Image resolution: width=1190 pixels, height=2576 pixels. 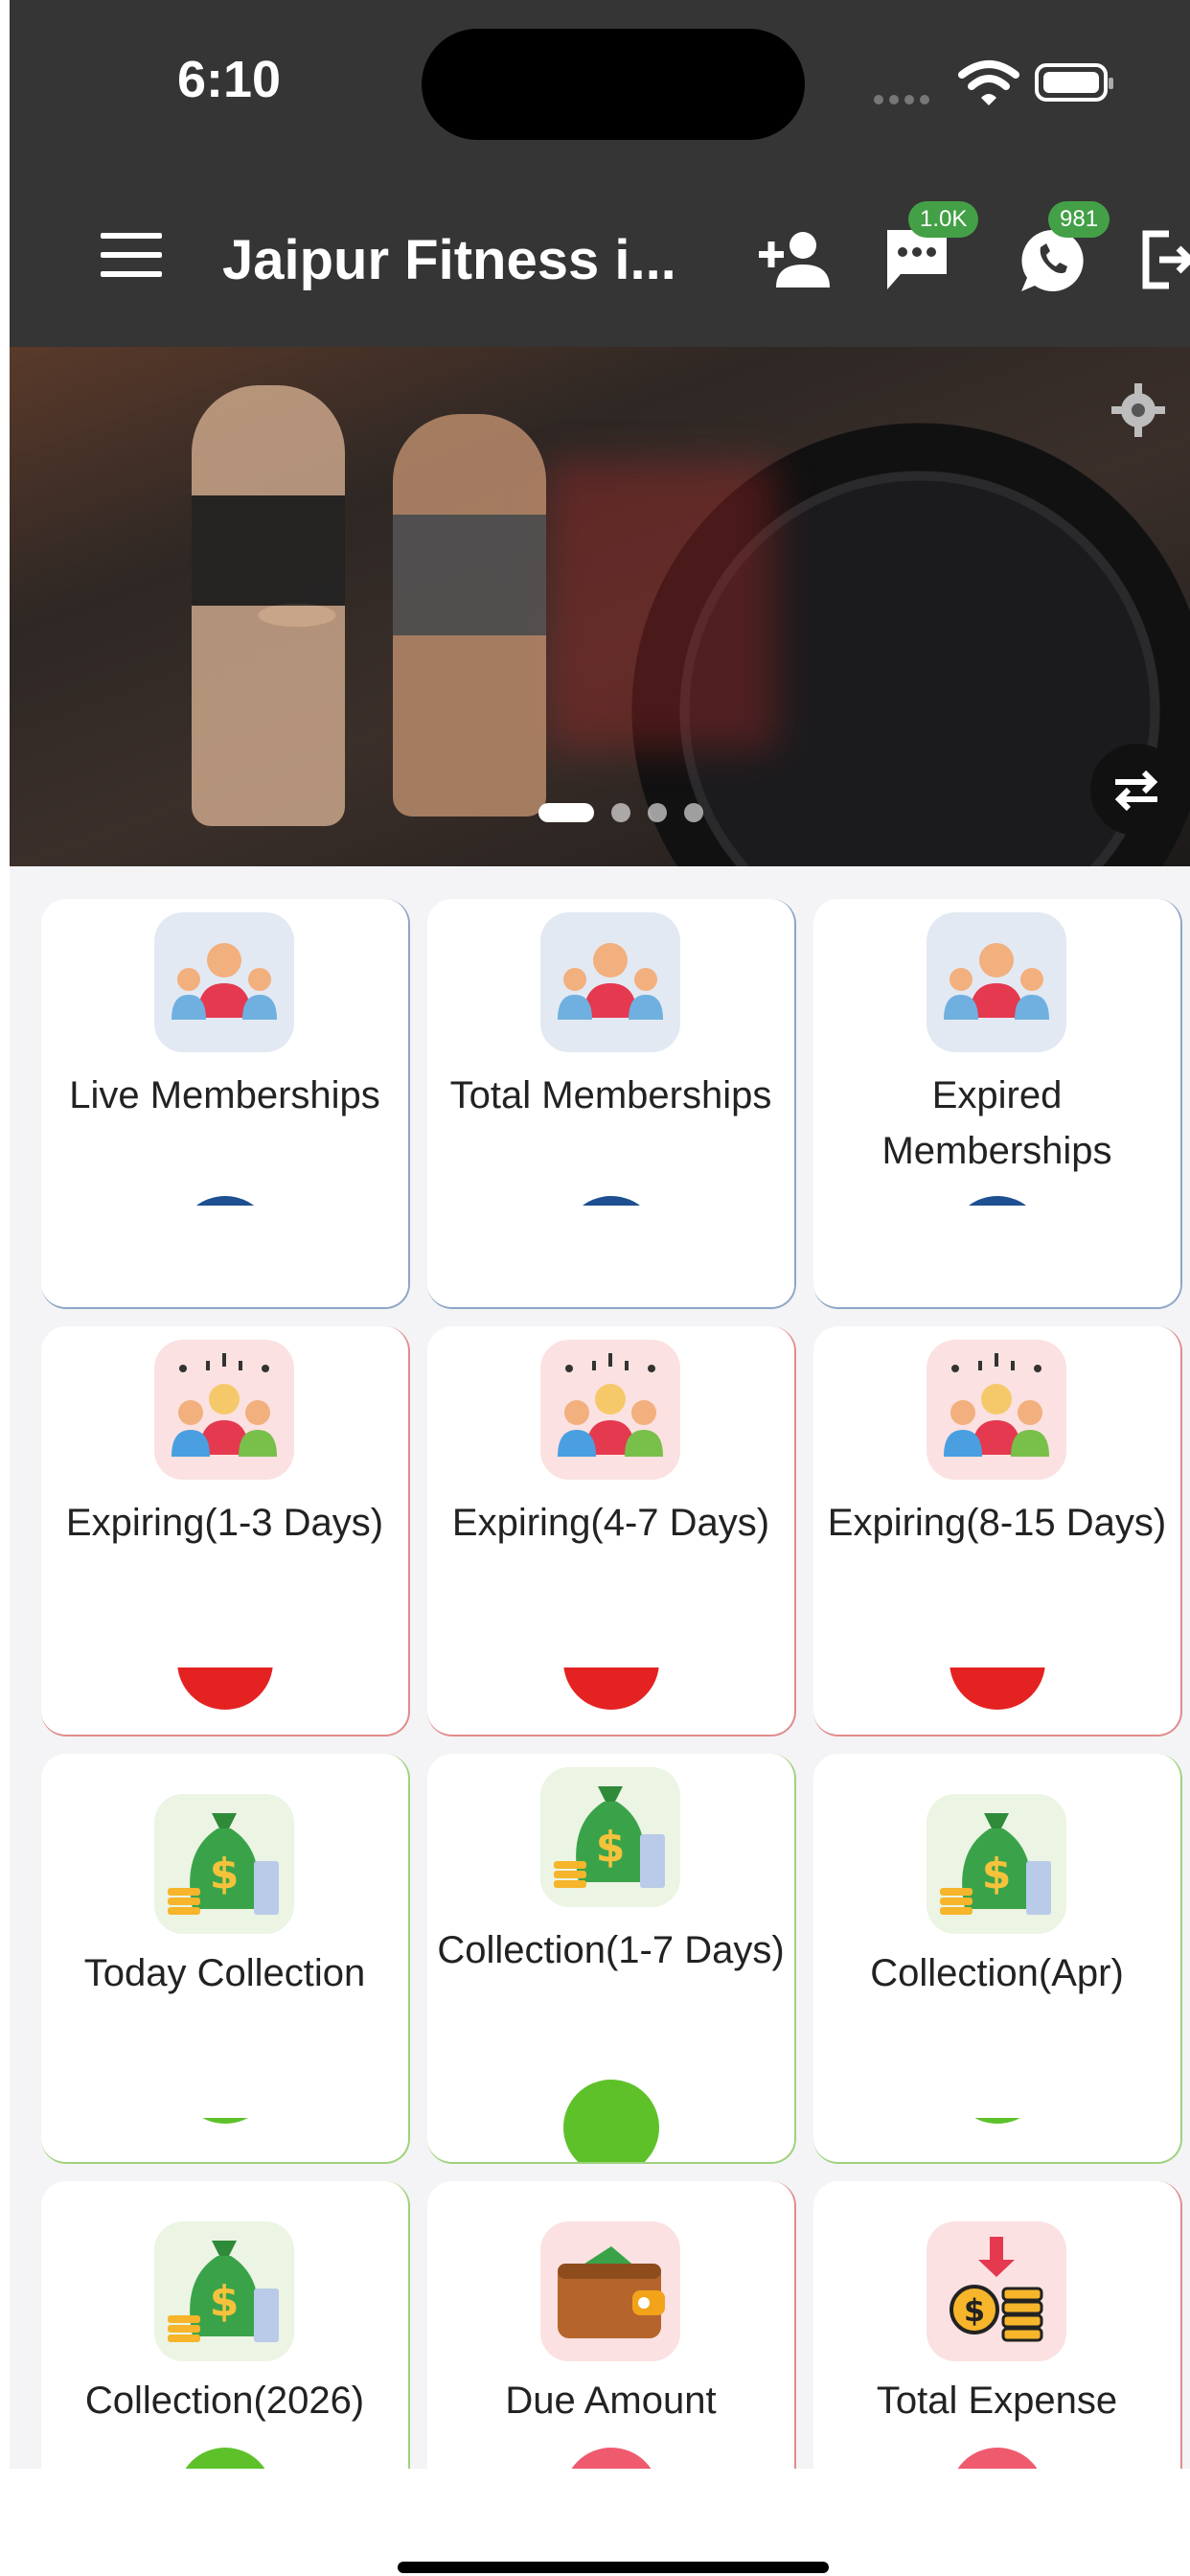 I want to click on card-expiring-4-7-days: Expiring(4-7 Days), so click(x=611, y=1531).